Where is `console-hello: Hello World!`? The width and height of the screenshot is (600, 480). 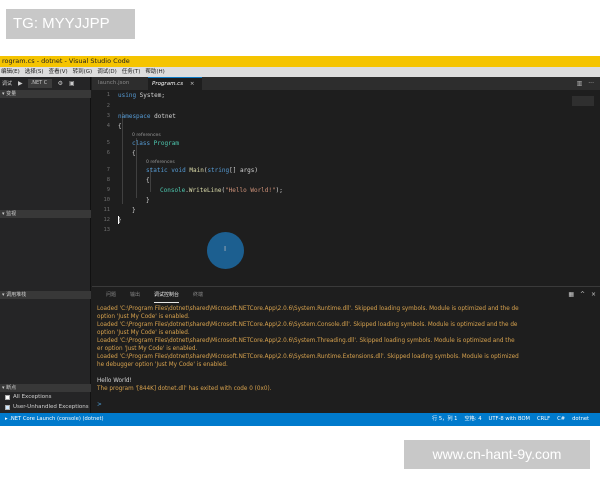
console-hello: Hello World! is located at coordinates (114, 381).